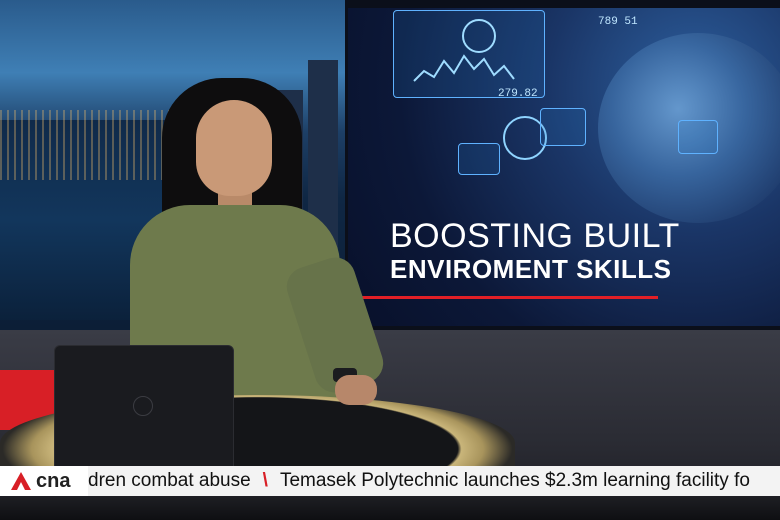  Describe the element at coordinates (234, 148) in the screenshot. I see `anchor-face` at that location.